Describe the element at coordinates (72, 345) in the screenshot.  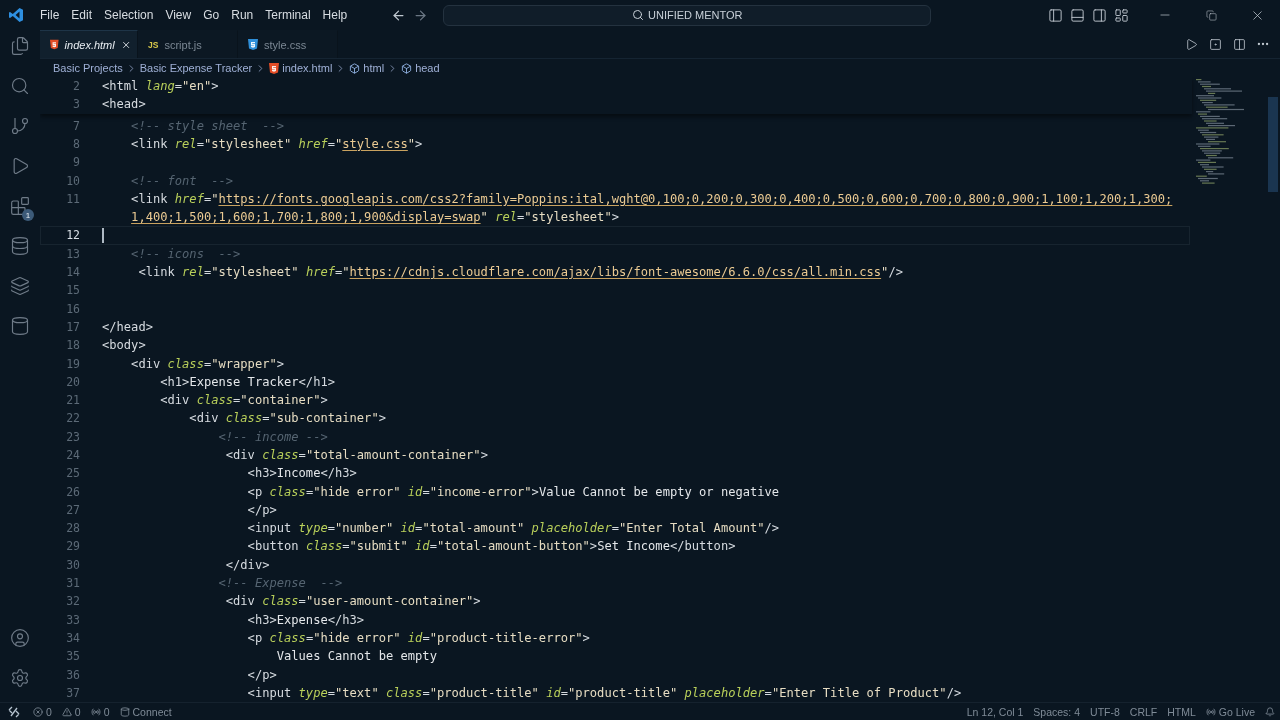
I see `line-number: 18` at that location.